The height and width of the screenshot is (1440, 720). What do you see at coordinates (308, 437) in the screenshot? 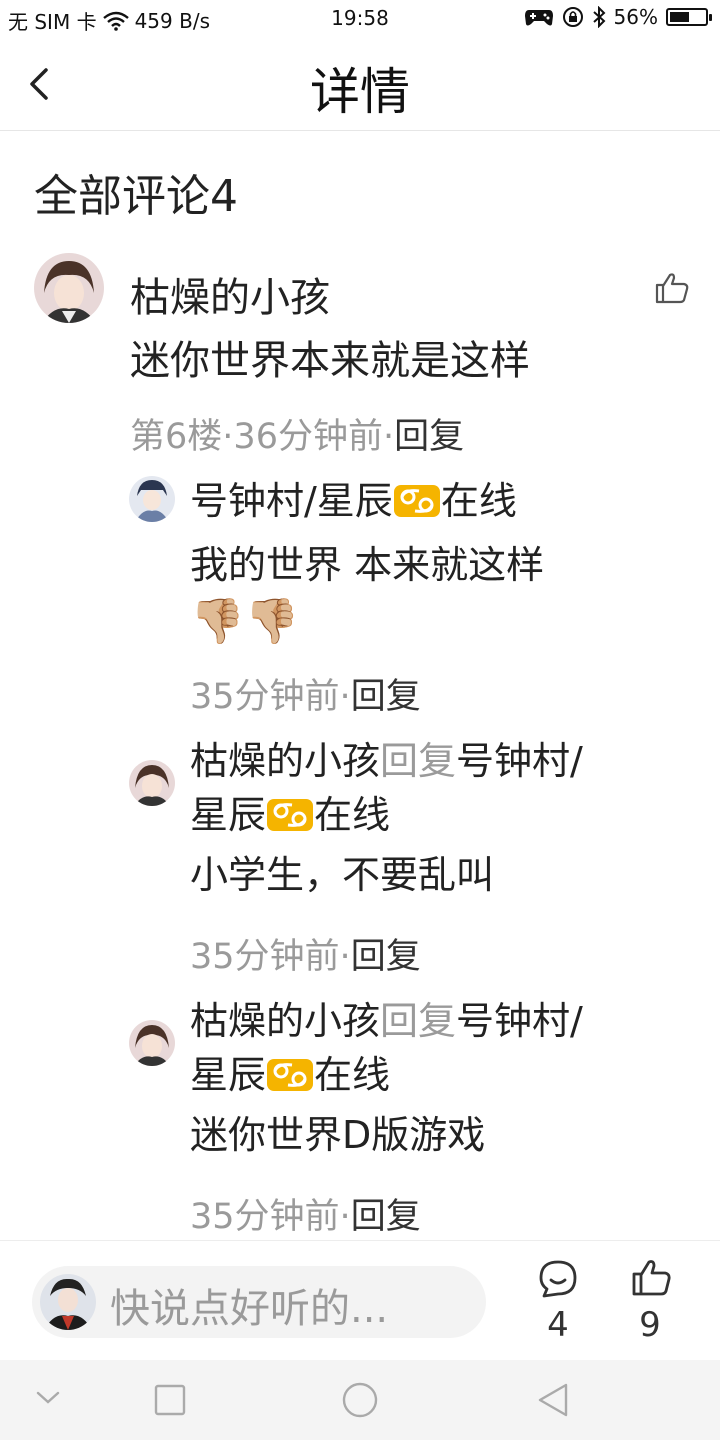
I see `comment-time: 36分钟前` at bounding box center [308, 437].